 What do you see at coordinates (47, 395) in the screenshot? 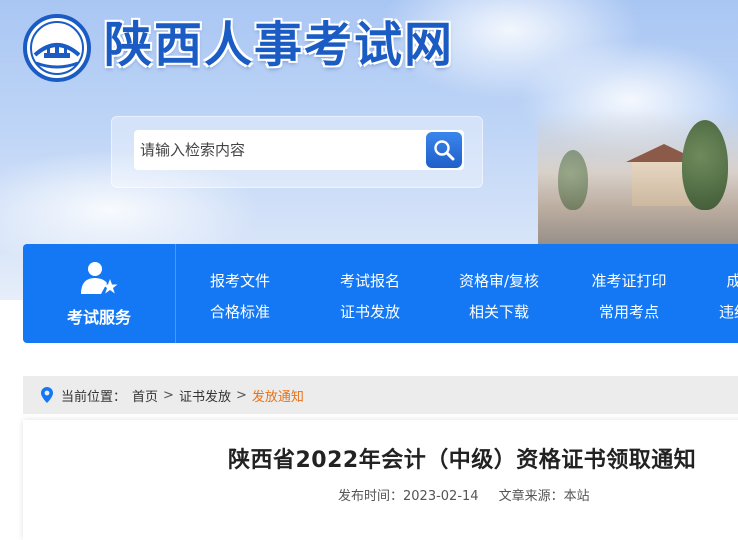
I see `location-pin-icon` at bounding box center [47, 395].